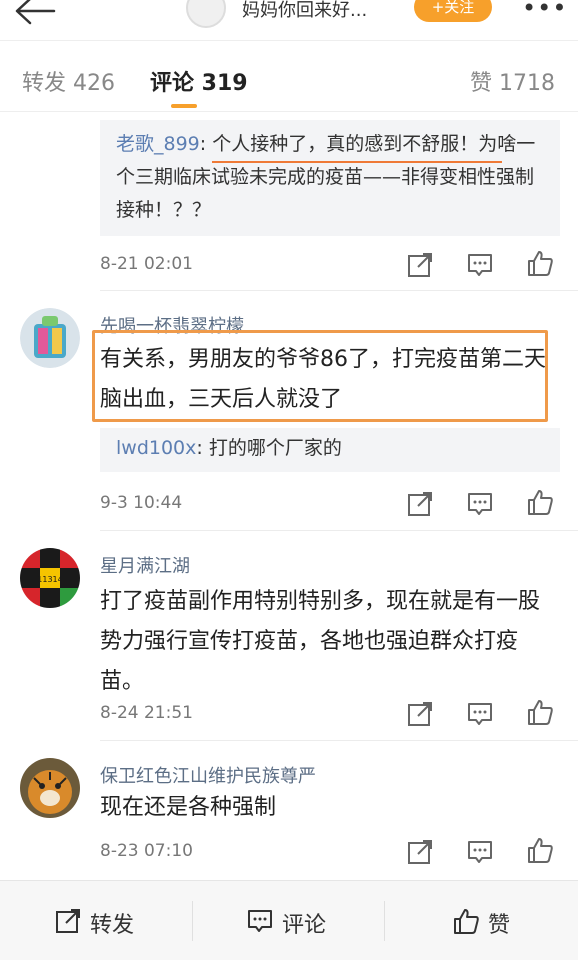  Describe the element at coordinates (289, 76) in the screenshot. I see `tab-bar: 转发 426 评论 319 赞 1718` at that location.